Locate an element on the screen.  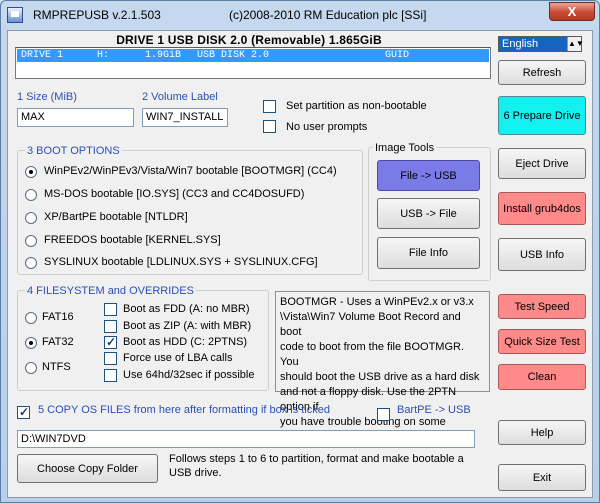
fat32-radio is located at coordinates (31, 343).